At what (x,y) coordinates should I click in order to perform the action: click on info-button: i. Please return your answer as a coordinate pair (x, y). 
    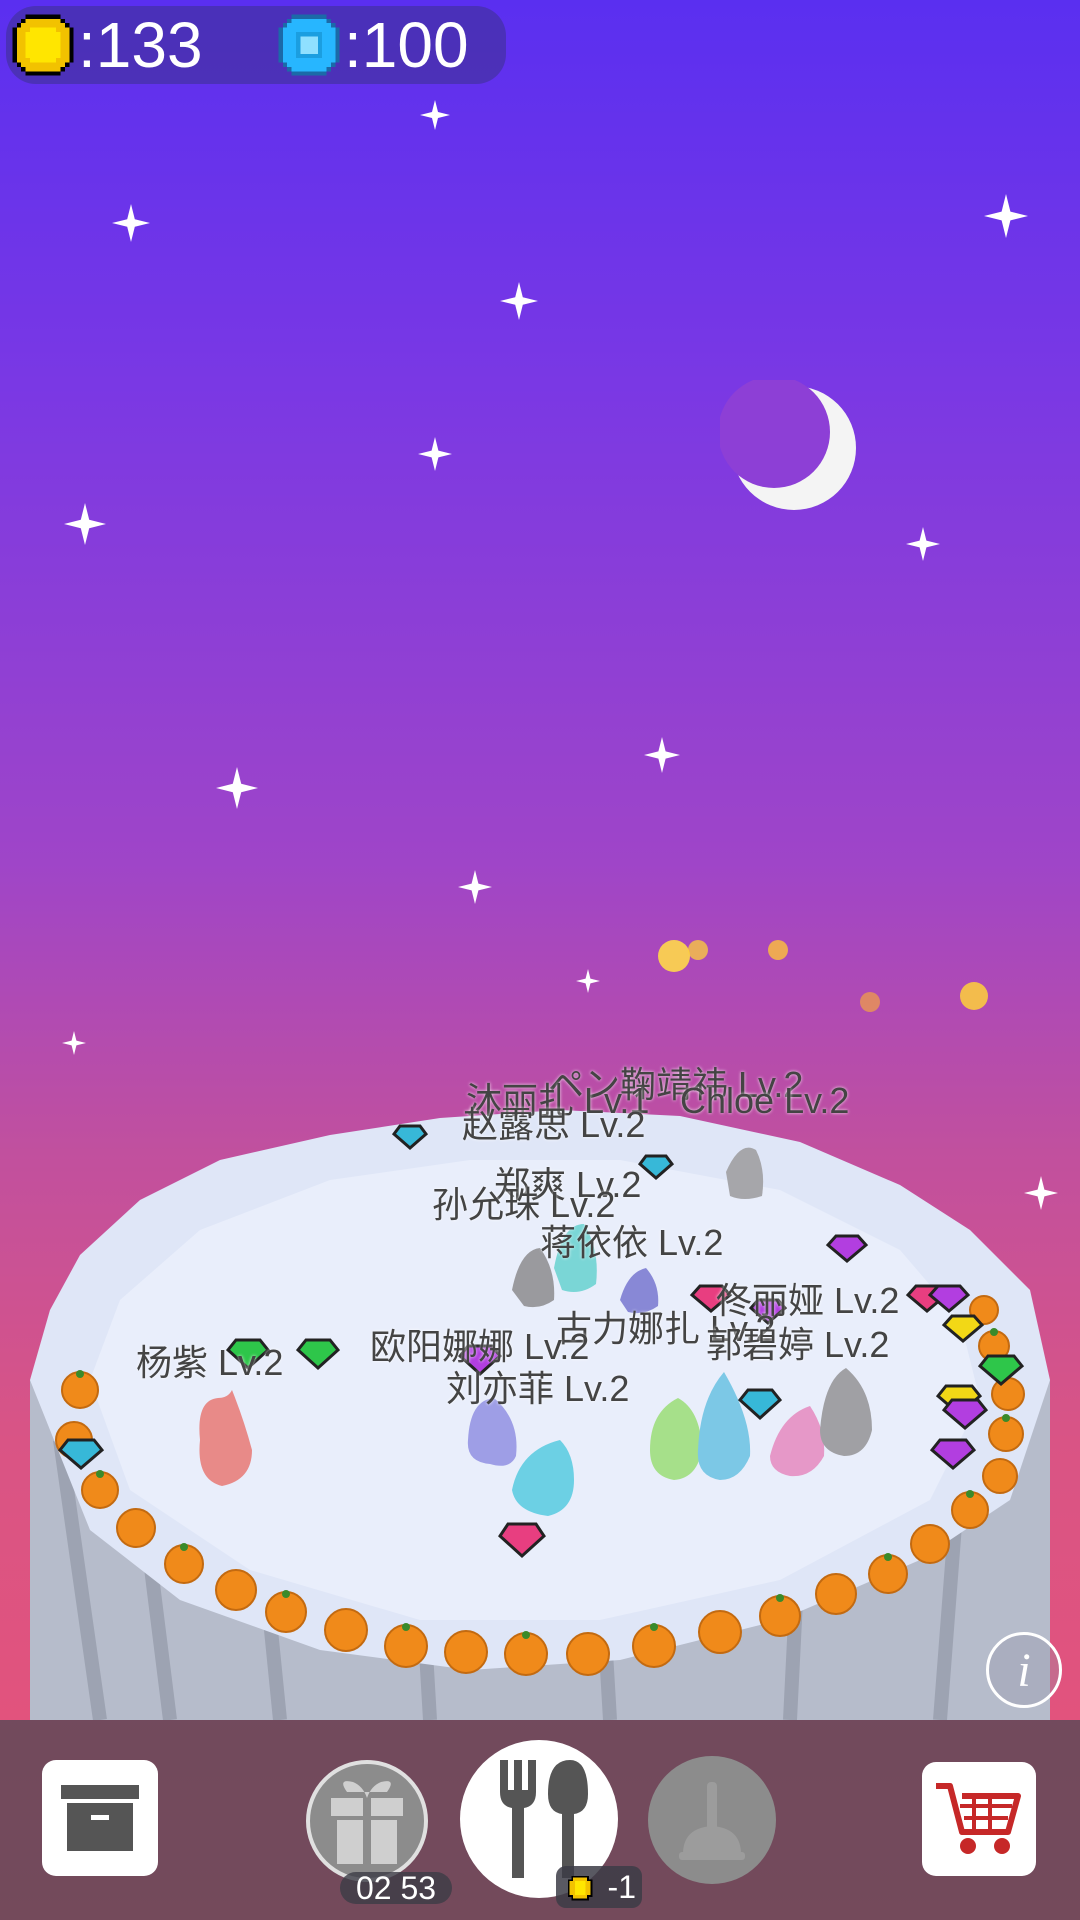
    Looking at the image, I should click on (1024, 1670).